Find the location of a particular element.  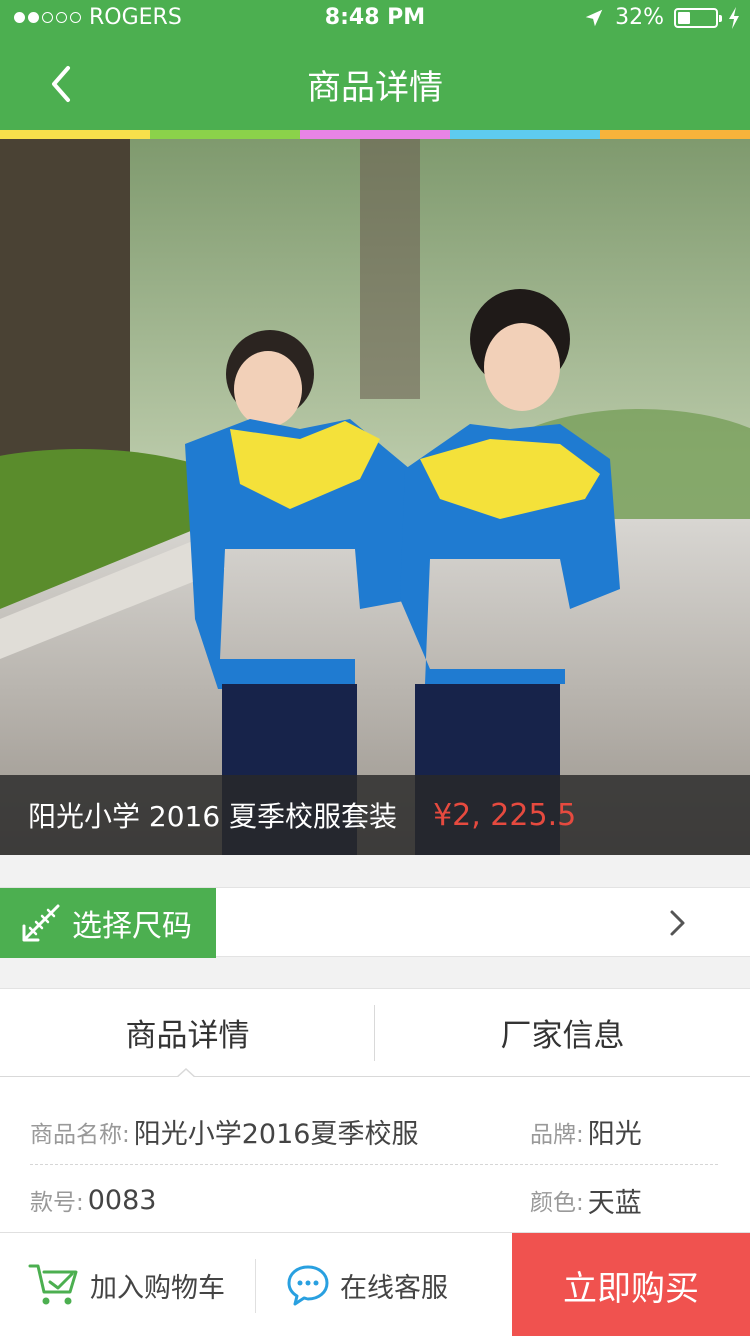

online-service-label: 在线客服 is located at coordinates (394, 1288).